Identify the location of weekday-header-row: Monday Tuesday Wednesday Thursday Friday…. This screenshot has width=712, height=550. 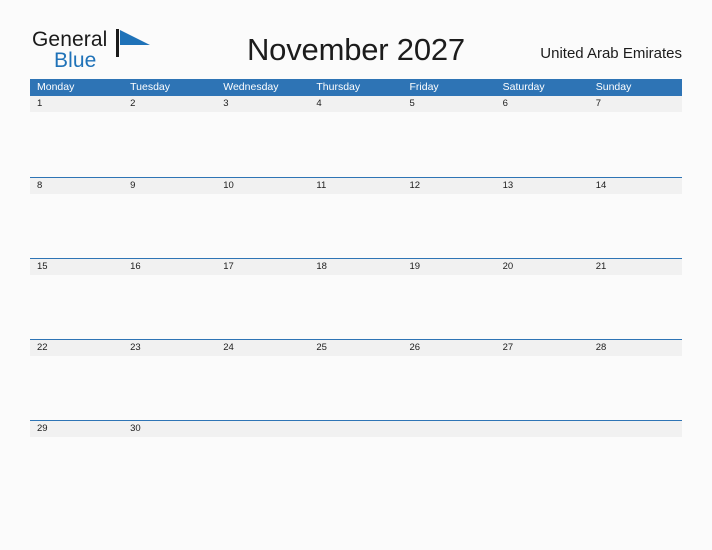
(356, 87).